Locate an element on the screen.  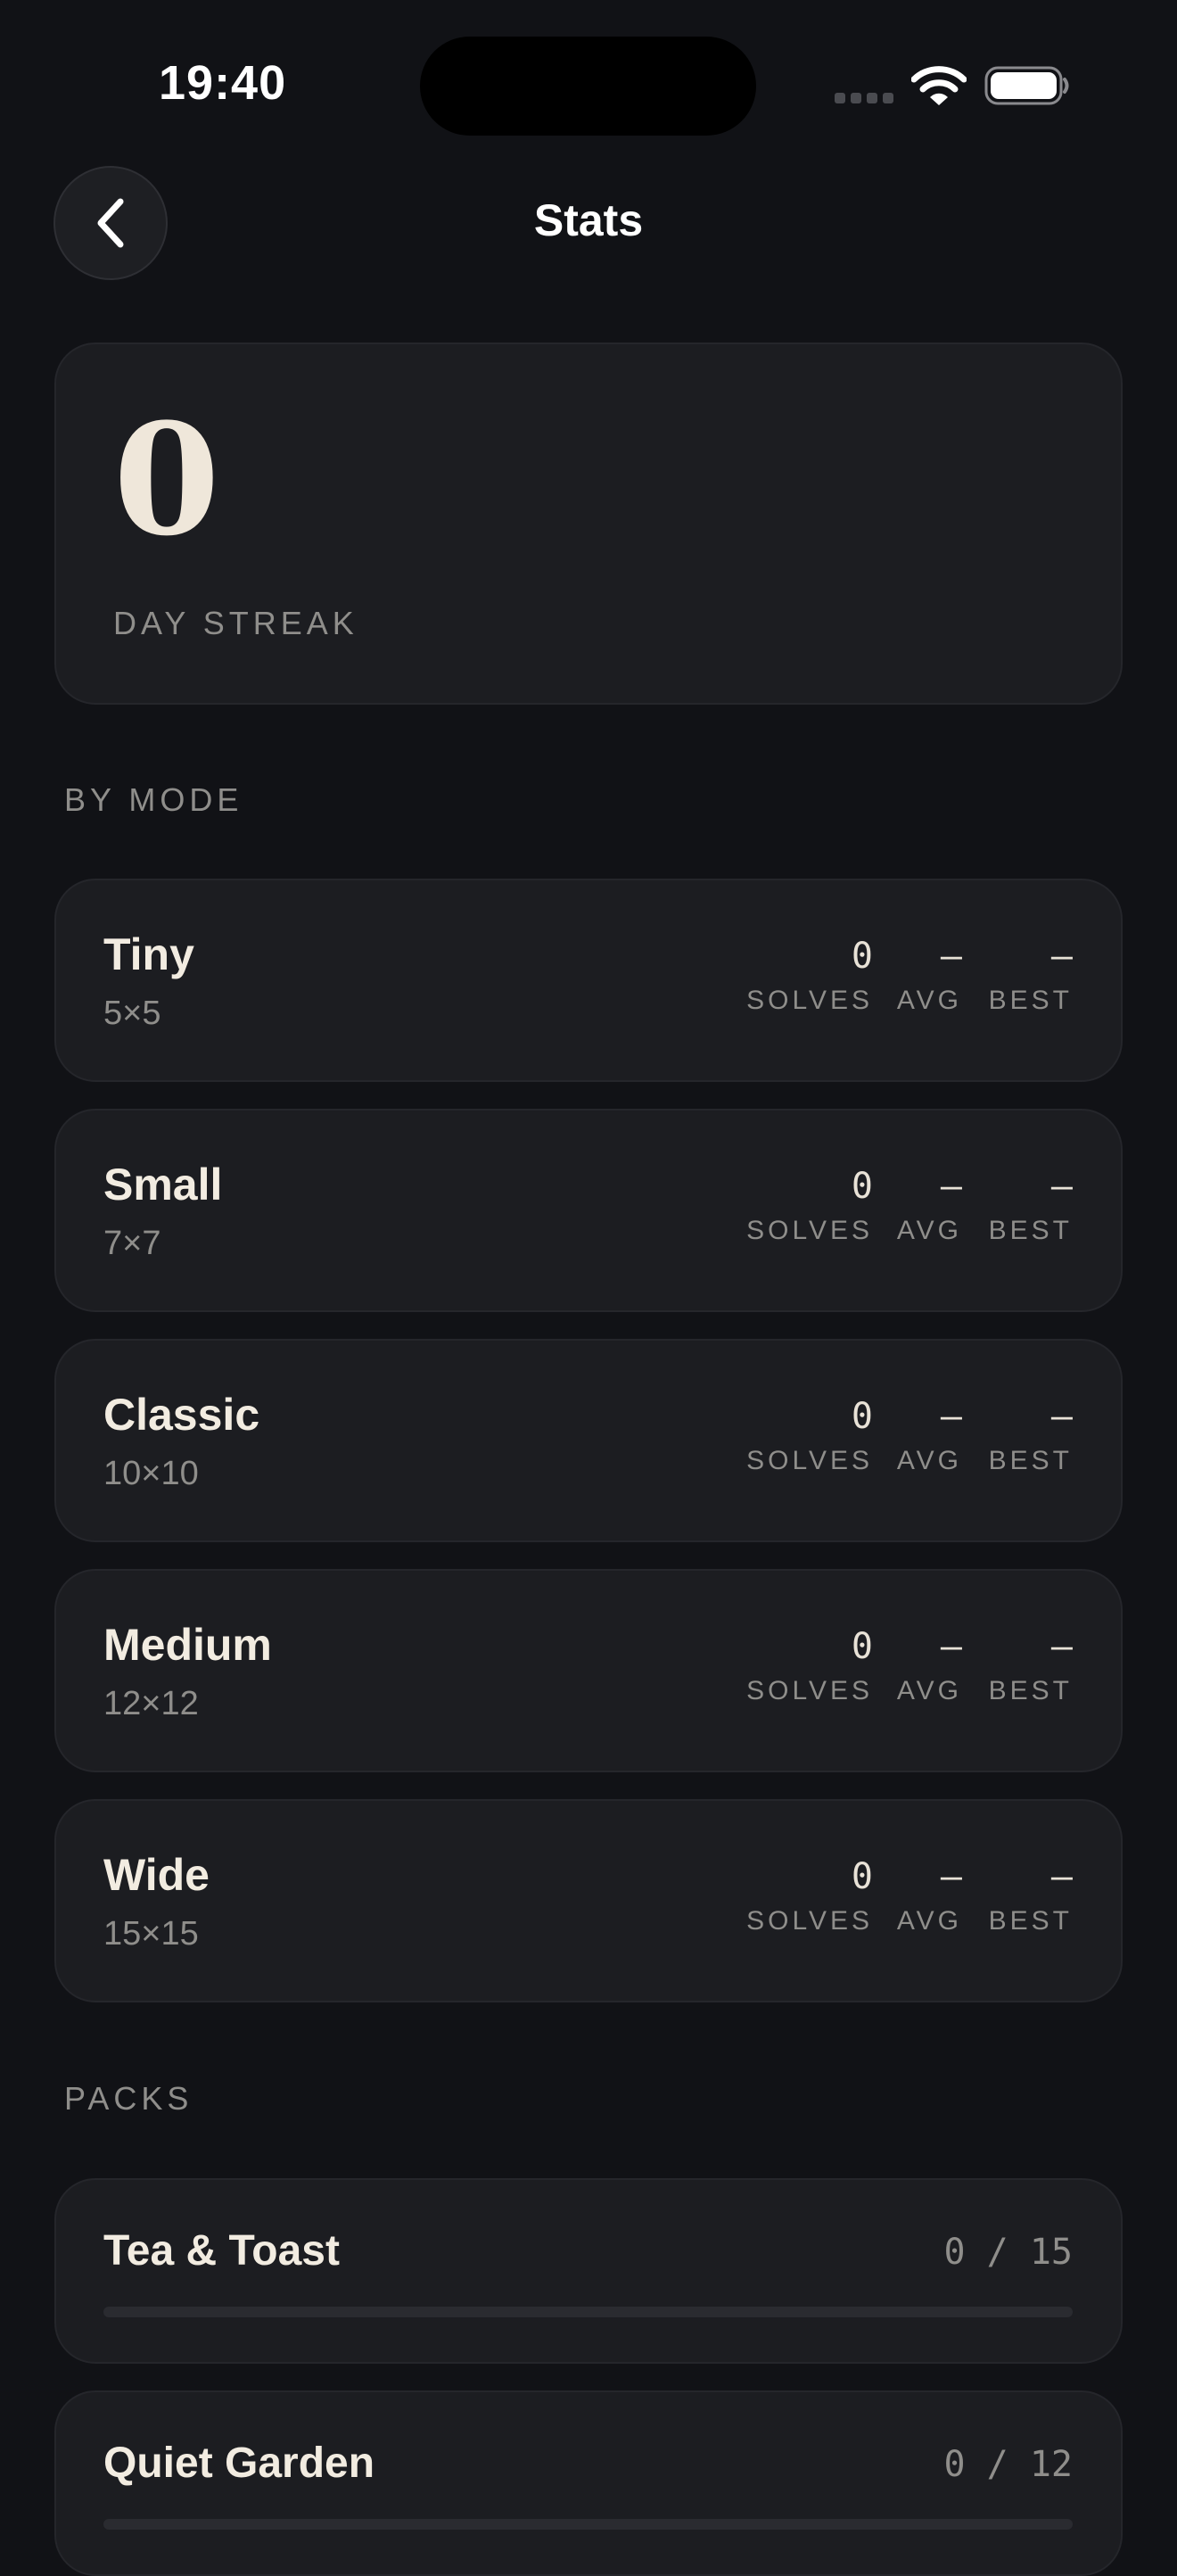
pack-progress-text: 0 / 15 is located at coordinates (1008, 2253).